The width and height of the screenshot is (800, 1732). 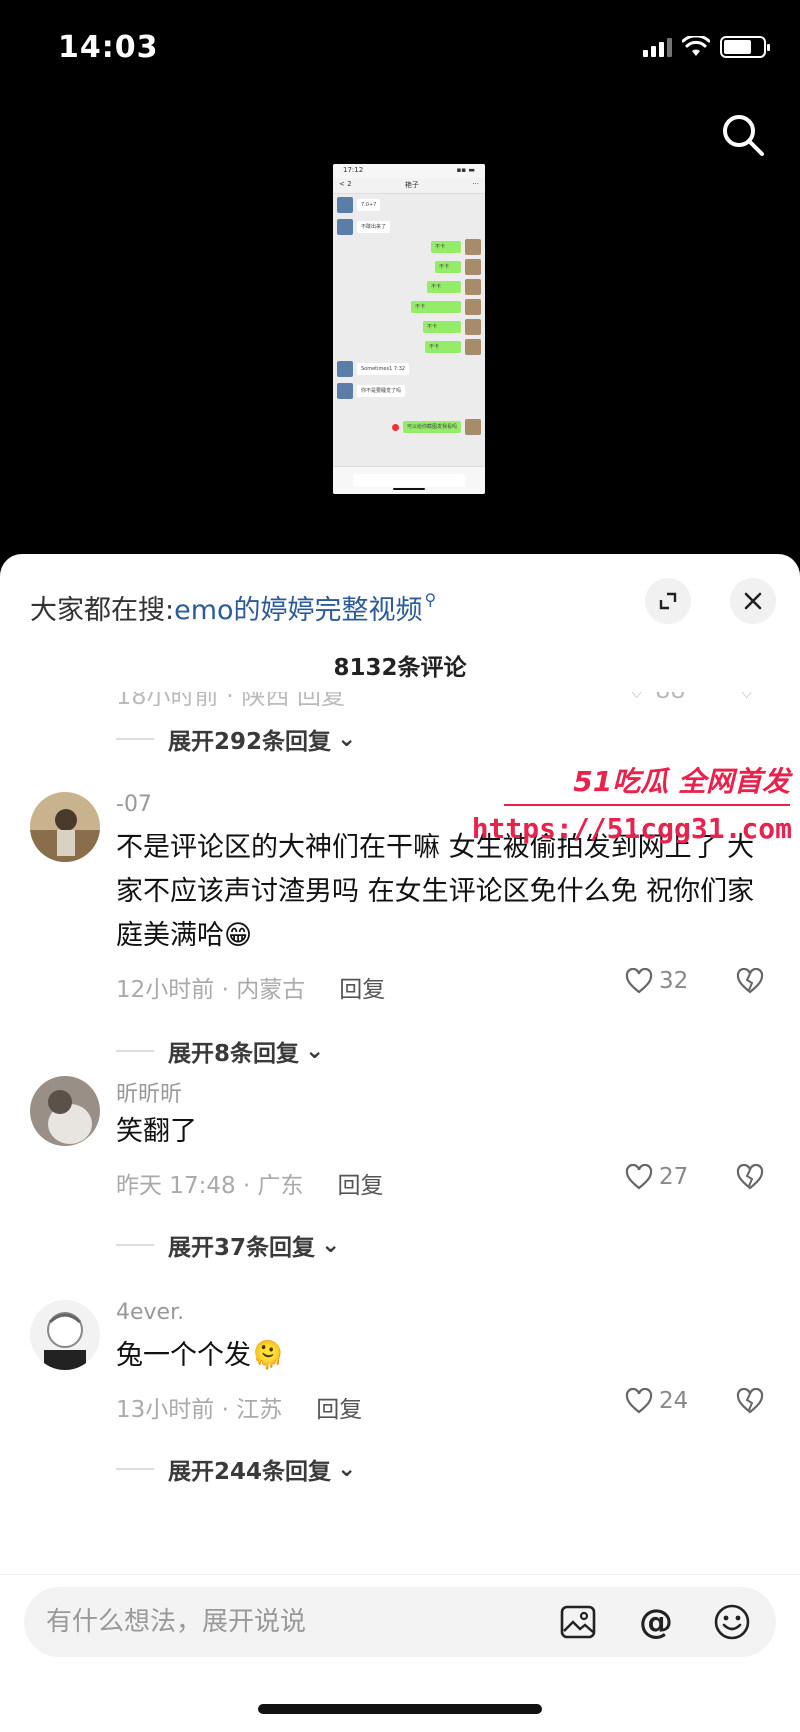 What do you see at coordinates (657, 47) in the screenshot?
I see `signal-icon` at bounding box center [657, 47].